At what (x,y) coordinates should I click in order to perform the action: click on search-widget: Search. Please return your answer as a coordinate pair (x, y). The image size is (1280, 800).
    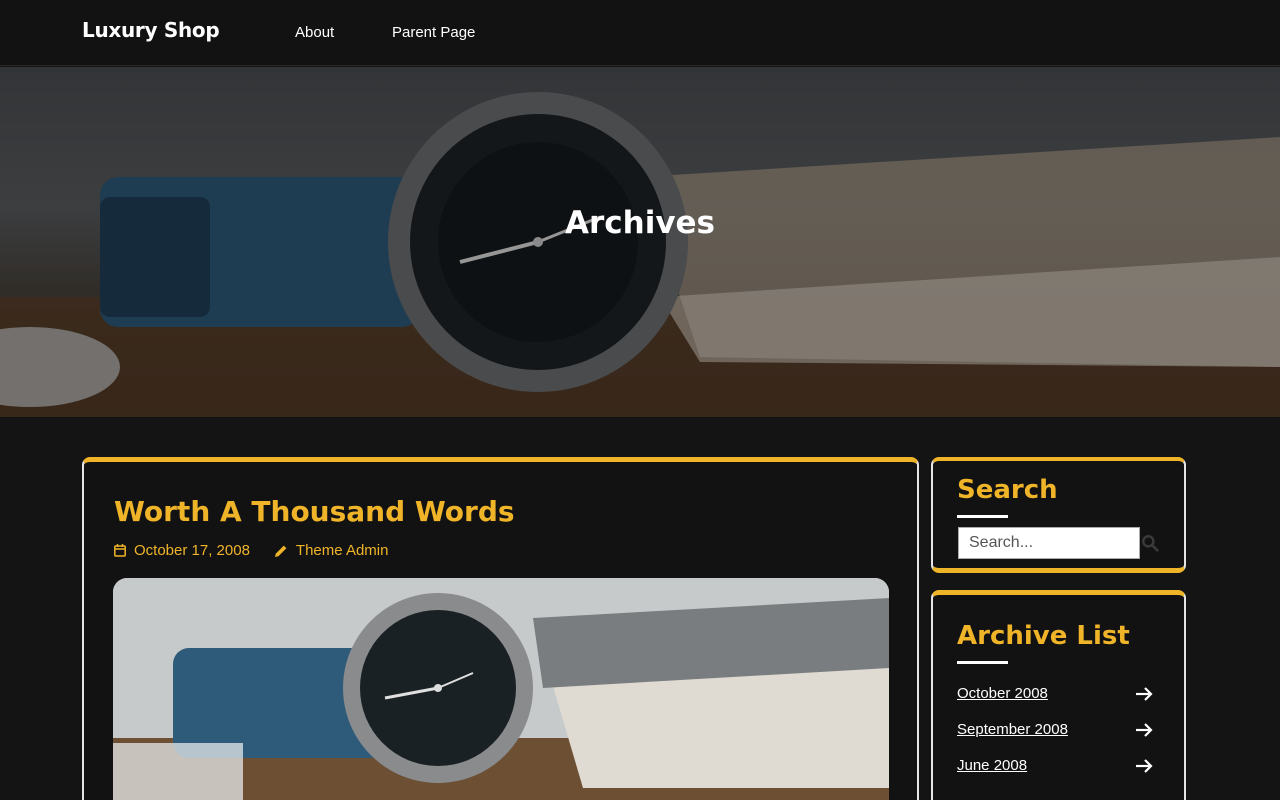
    Looking at the image, I should click on (1058, 515).